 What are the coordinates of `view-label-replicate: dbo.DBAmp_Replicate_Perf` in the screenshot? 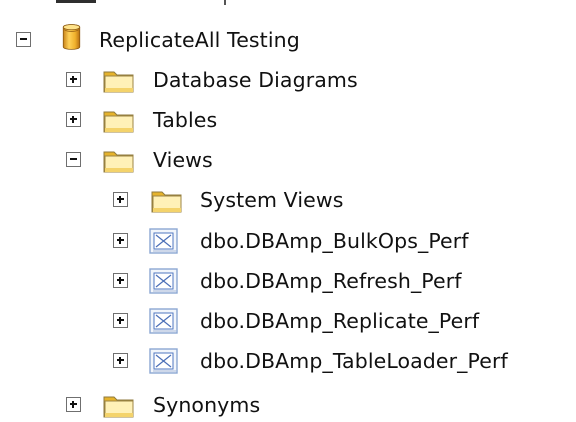 It's located at (340, 321).